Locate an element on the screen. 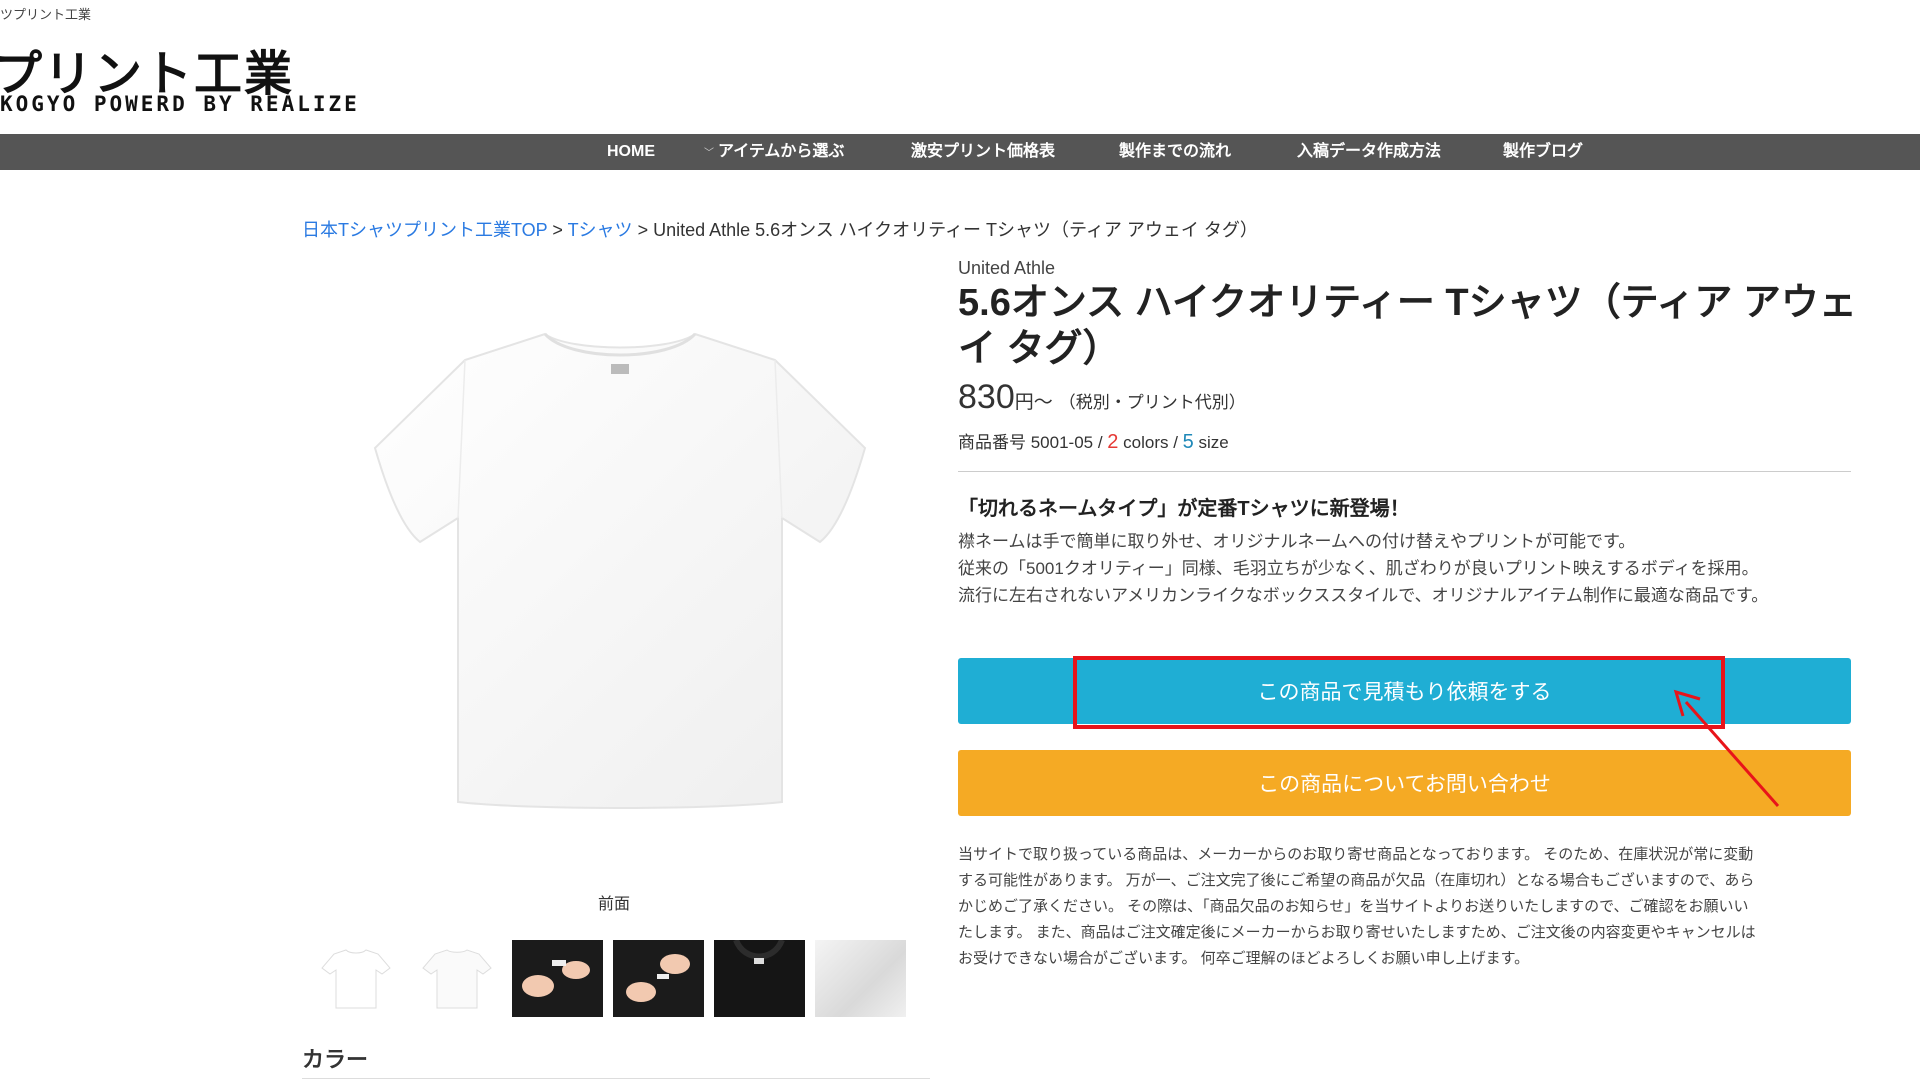 This screenshot has width=1920, height=1080. price-value: 830 is located at coordinates (986, 397).